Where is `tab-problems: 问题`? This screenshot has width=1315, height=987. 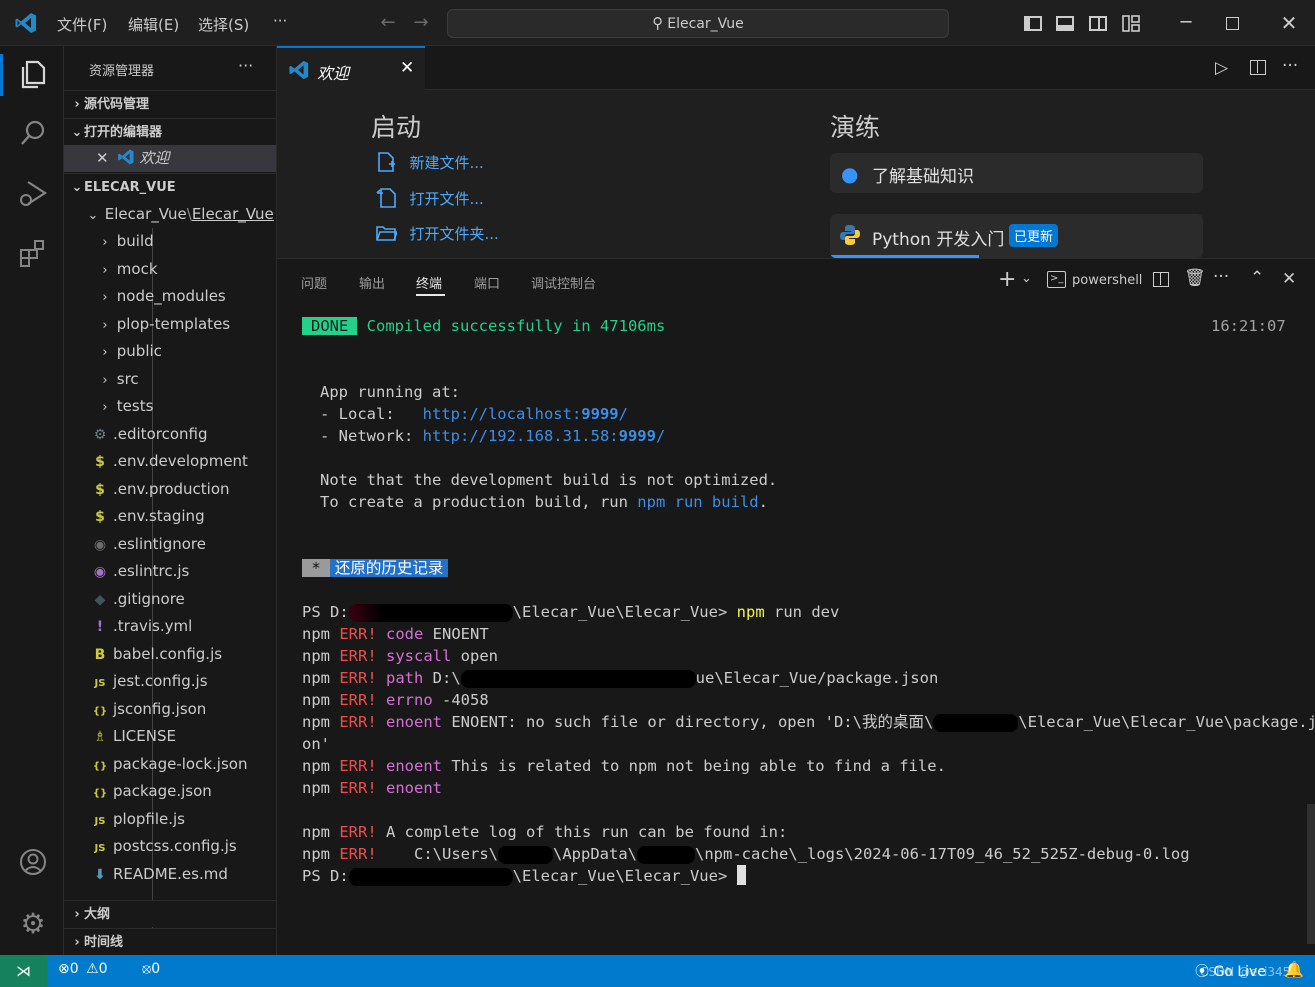 tab-problems: 问题 is located at coordinates (314, 282).